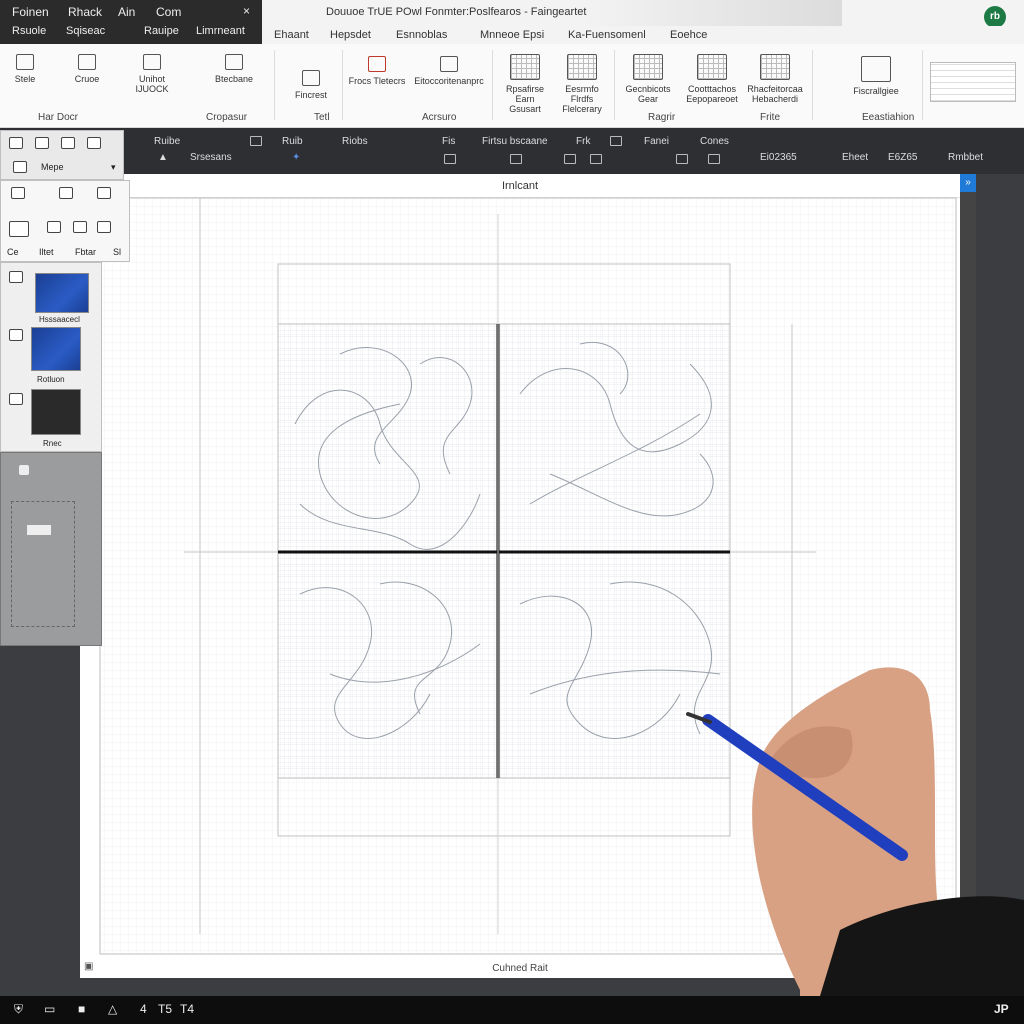 The width and height of the screenshot is (1024, 1024). Describe the element at coordinates (296, 157) in the screenshot. I see `pin-icon: ✦` at that location.